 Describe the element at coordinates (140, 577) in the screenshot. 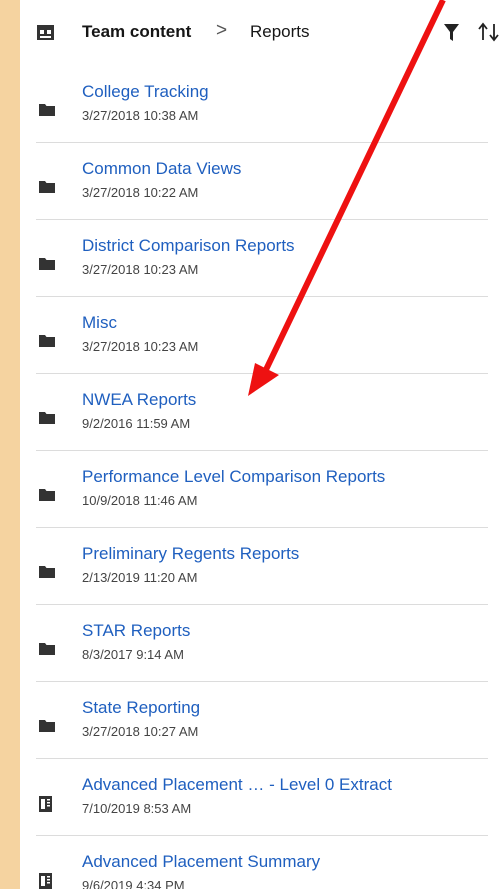

I see `item-date: 2/13/2019 11:20 AM` at that location.